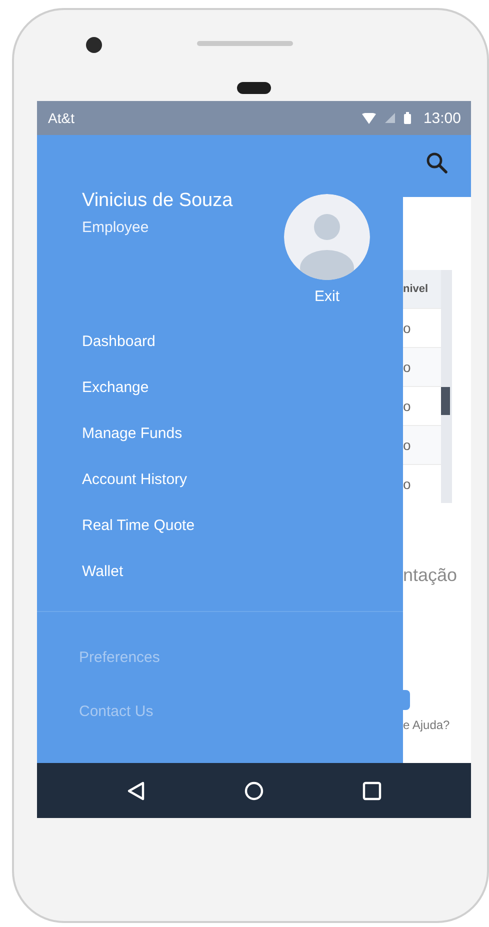 The image size is (489, 927). What do you see at coordinates (136, 790) in the screenshot?
I see `back-icon` at bounding box center [136, 790].